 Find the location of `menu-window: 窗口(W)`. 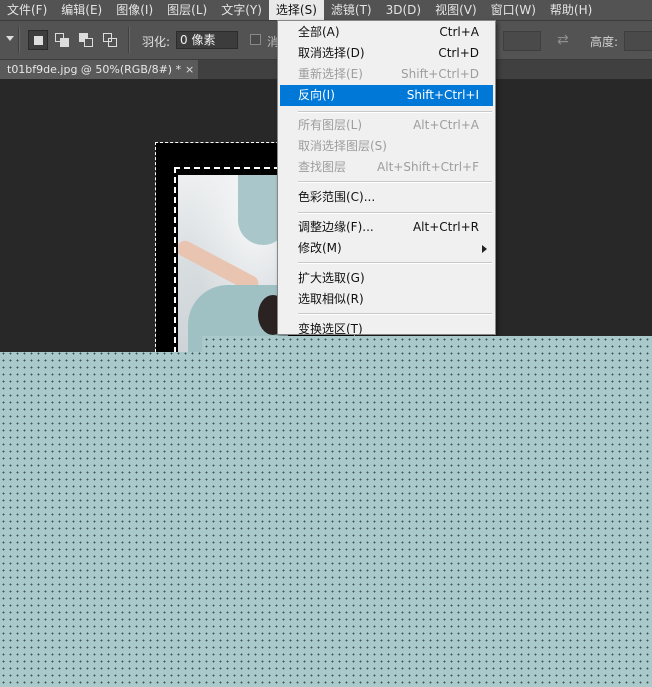

menu-window: 窗口(W) is located at coordinates (513, 10).